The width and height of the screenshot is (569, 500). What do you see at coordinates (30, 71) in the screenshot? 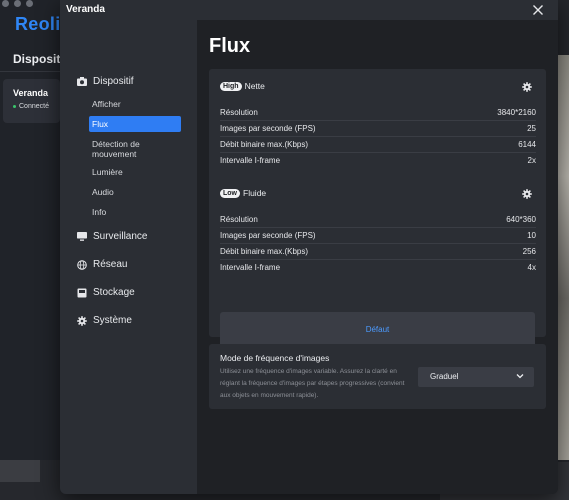
I see `divider` at bounding box center [30, 71].